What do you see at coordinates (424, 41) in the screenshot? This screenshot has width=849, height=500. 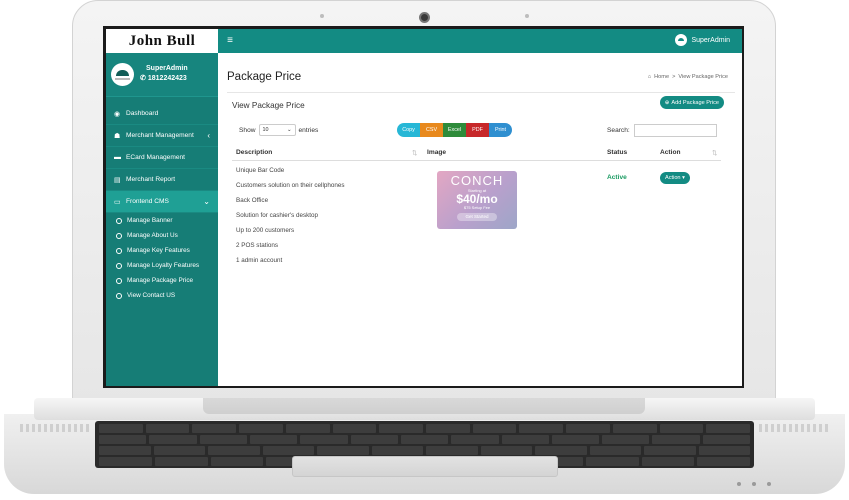 I see `top-bar: John Bull ≡ SuperAdmin` at bounding box center [424, 41].